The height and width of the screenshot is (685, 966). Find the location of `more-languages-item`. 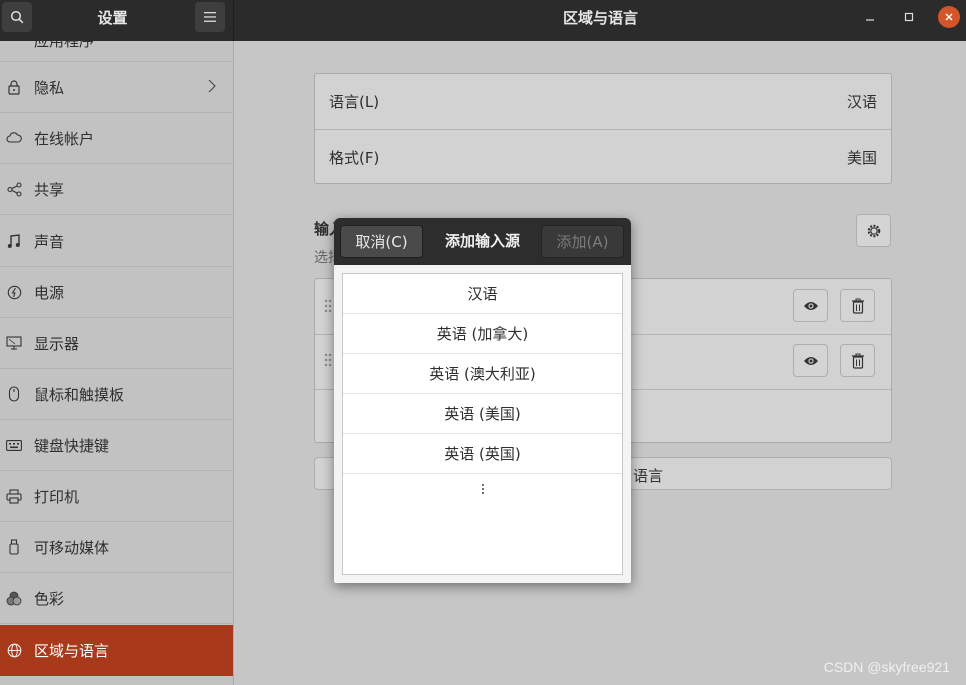

more-languages-item is located at coordinates (482, 489).